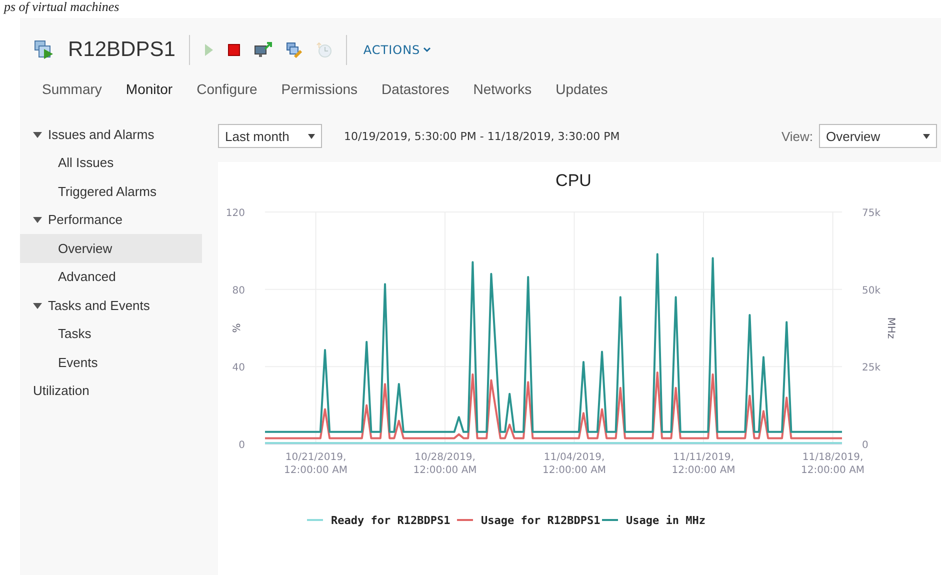  What do you see at coordinates (101, 134) in the screenshot?
I see `sidebar-item-label: Issues and Alarms` at bounding box center [101, 134].